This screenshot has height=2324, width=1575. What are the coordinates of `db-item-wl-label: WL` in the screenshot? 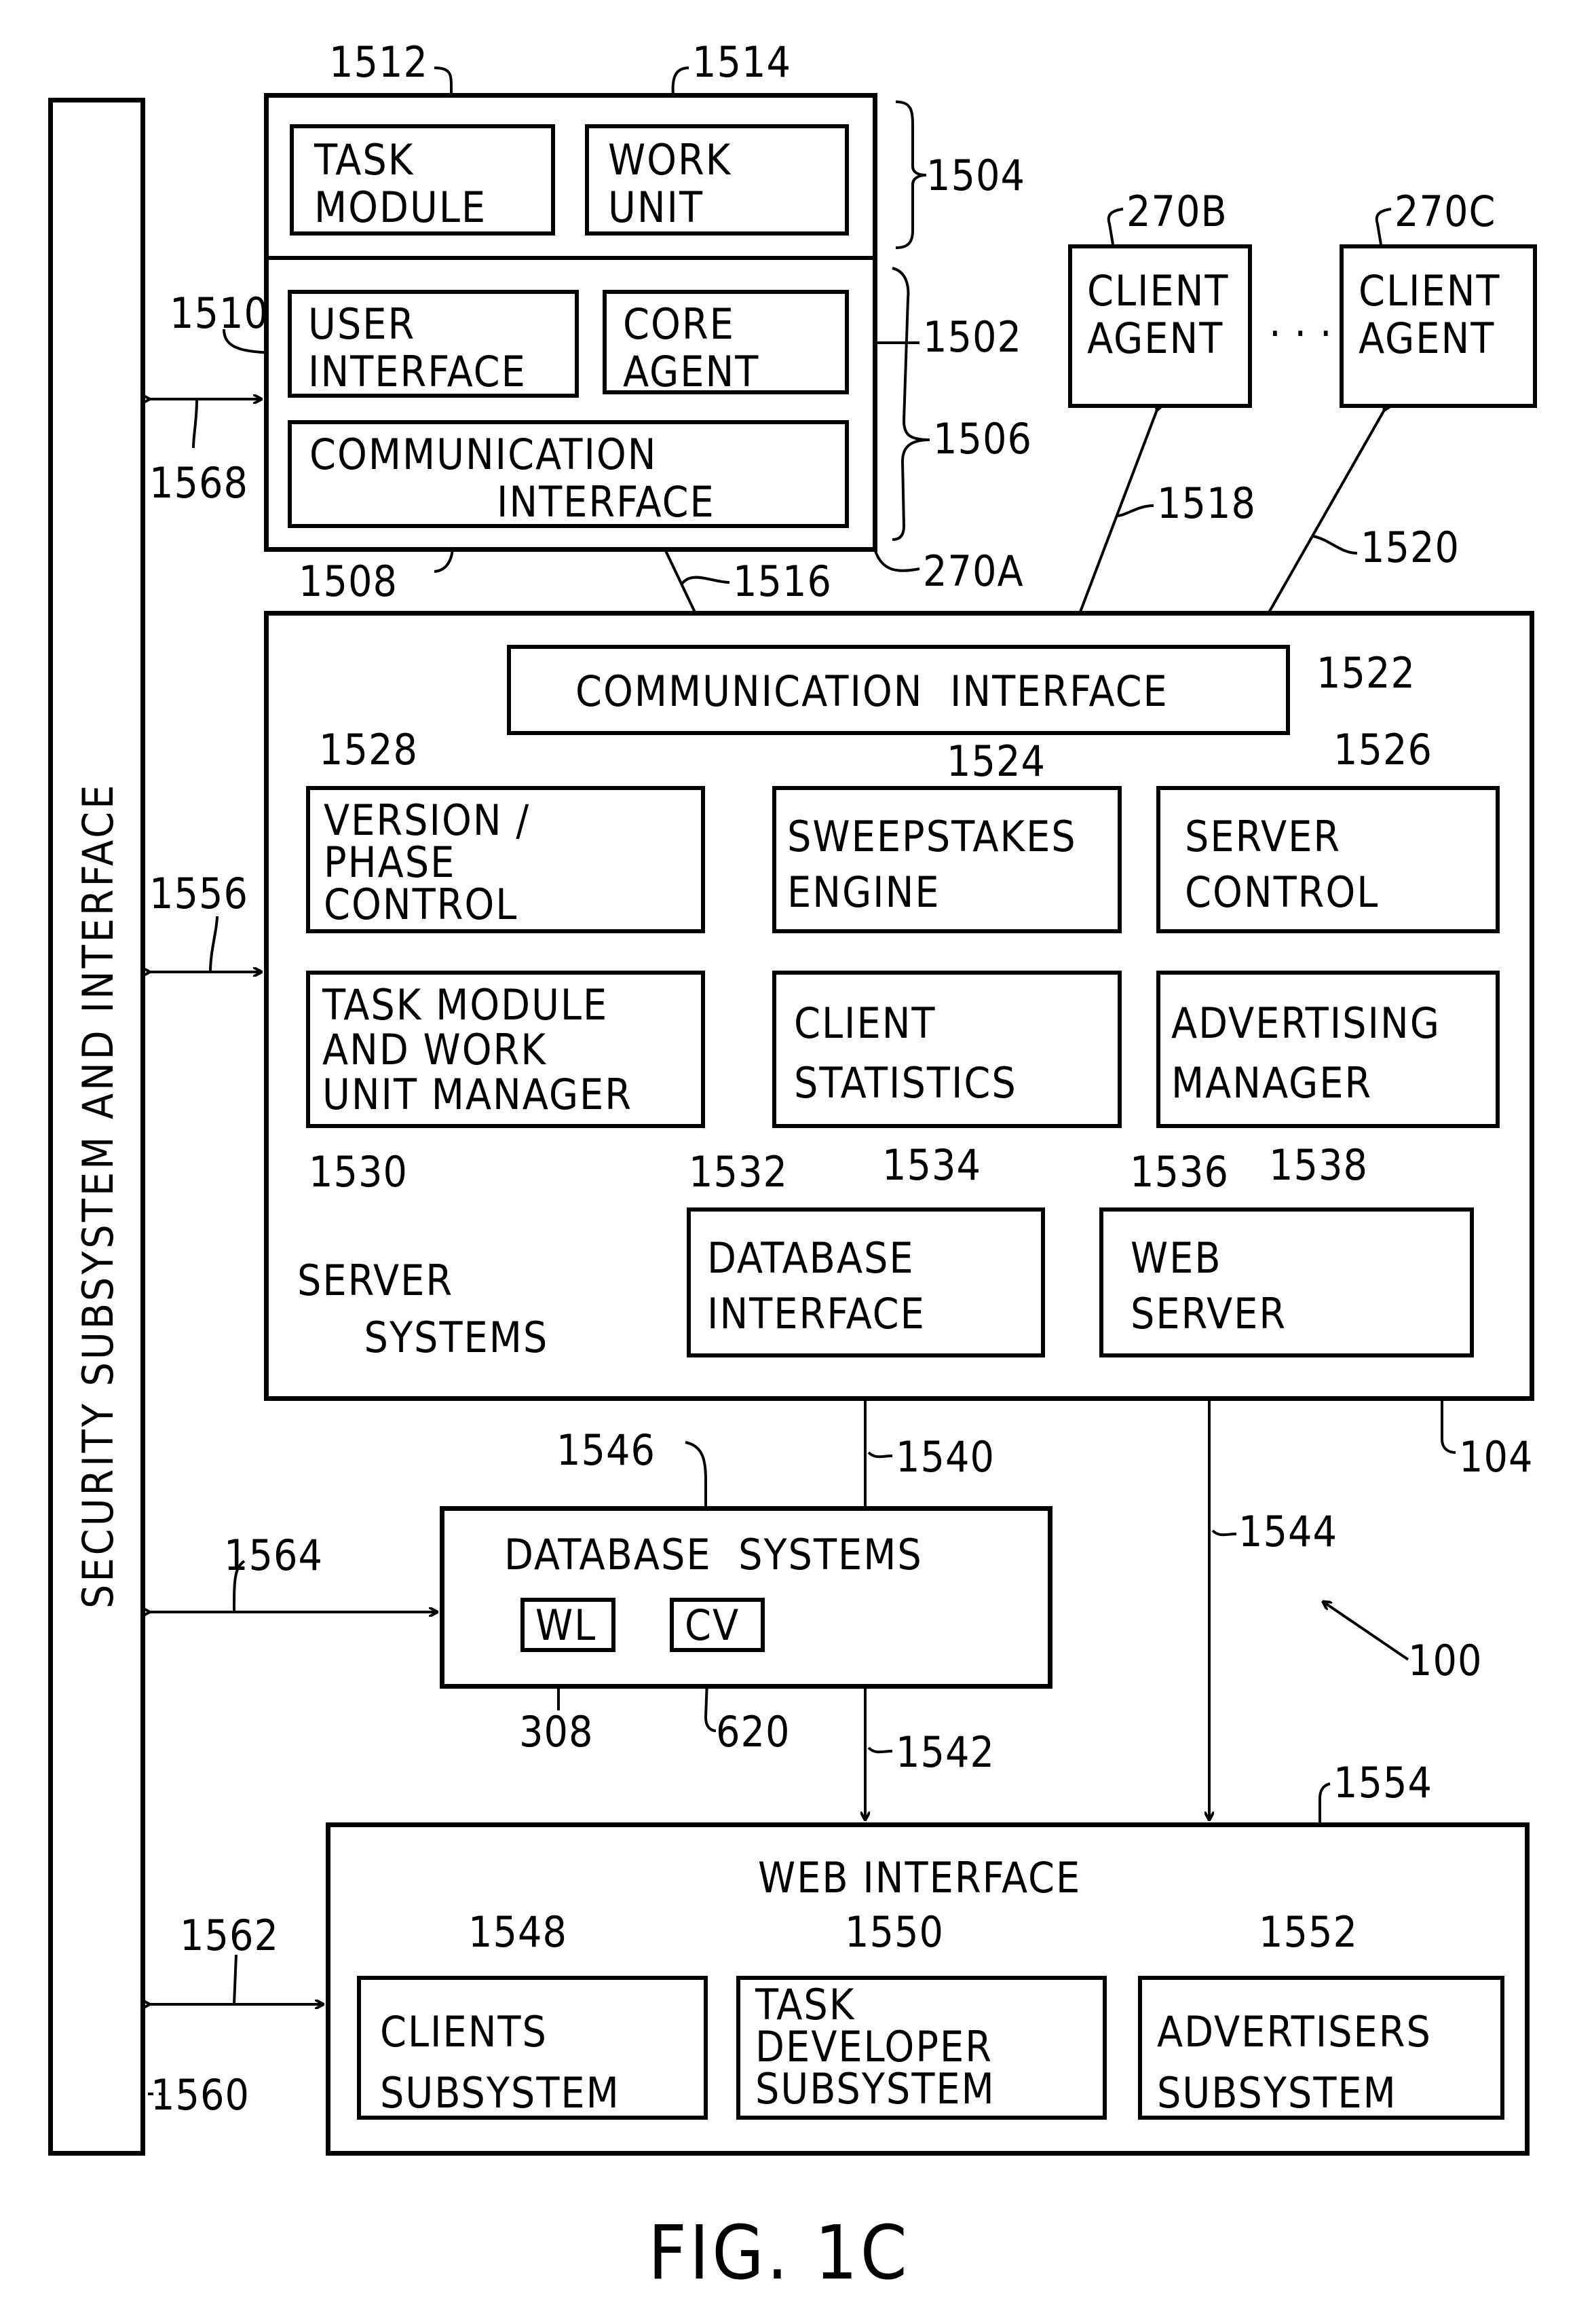 It's located at (566, 1625).